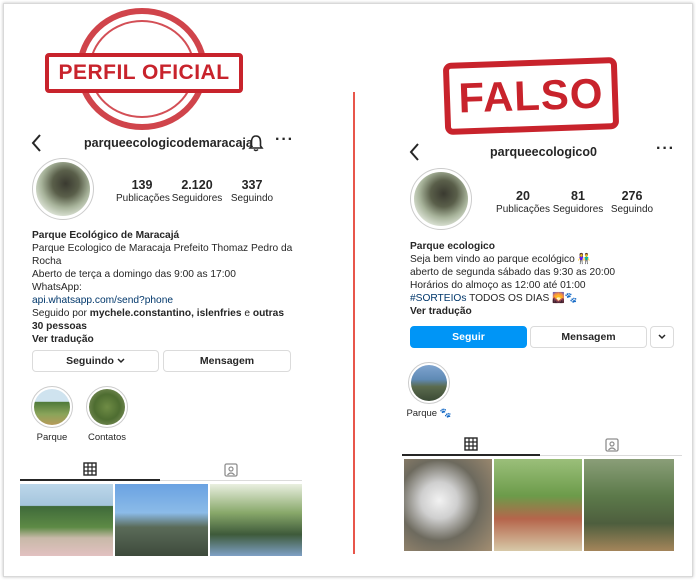 The height and width of the screenshot is (580, 696). What do you see at coordinates (256, 143) in the screenshot?
I see `bell-icon` at bounding box center [256, 143].